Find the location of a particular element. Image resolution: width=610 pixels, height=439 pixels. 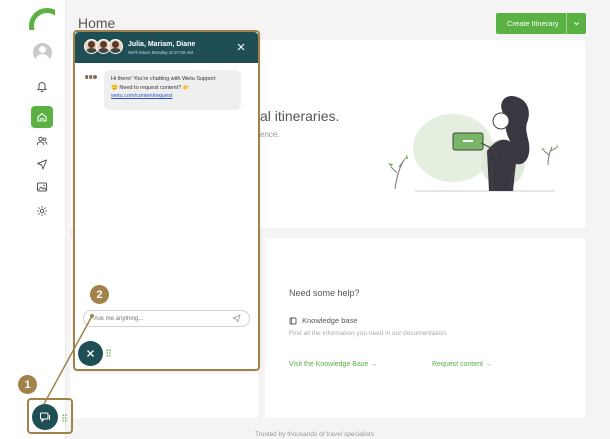

step-badge-1: 1 is located at coordinates (27, 384).